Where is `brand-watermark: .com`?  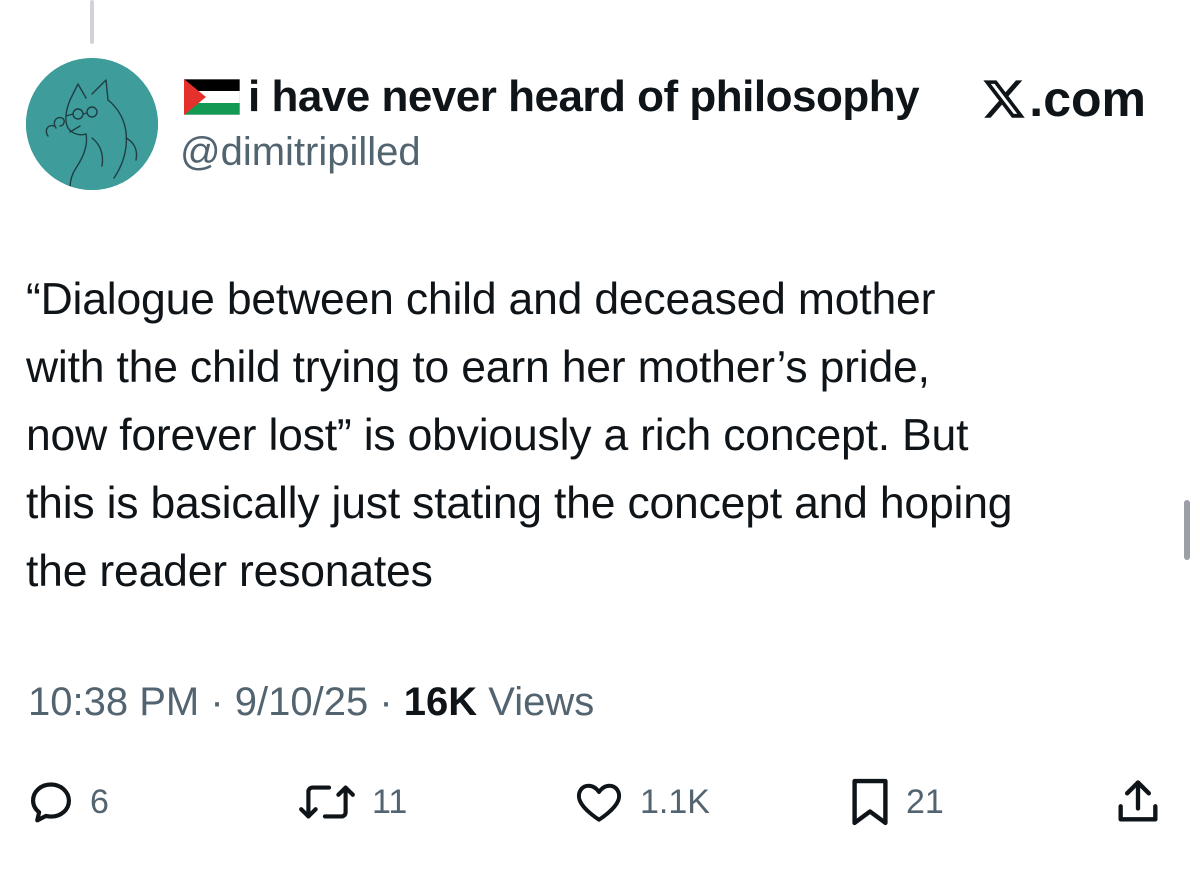 brand-watermark: .com is located at coordinates (1063, 99).